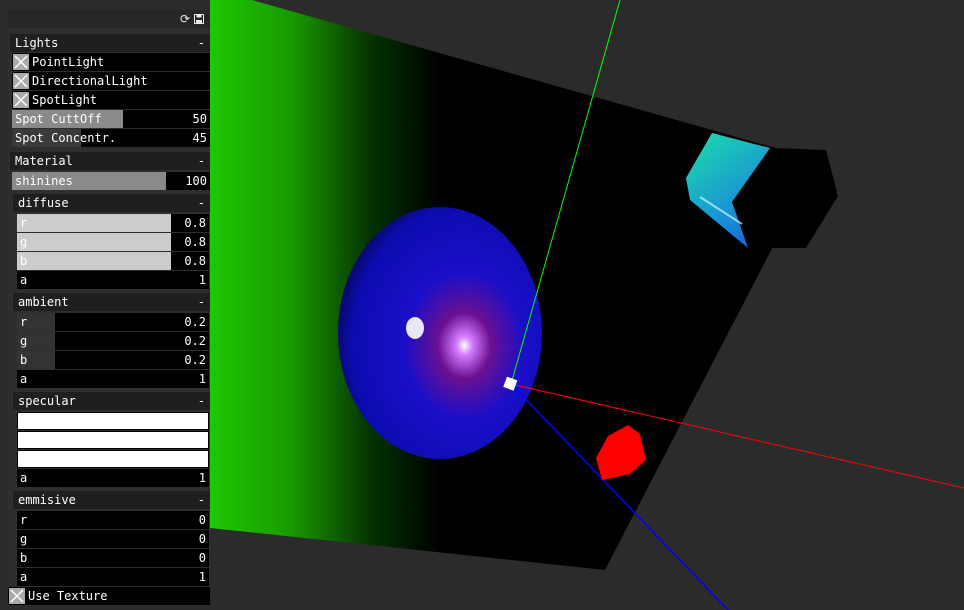 Image resolution: width=964 pixels, height=610 pixels. Describe the element at coordinates (65, 100) in the screenshot. I see `toggle-label: SpotLight` at that location.